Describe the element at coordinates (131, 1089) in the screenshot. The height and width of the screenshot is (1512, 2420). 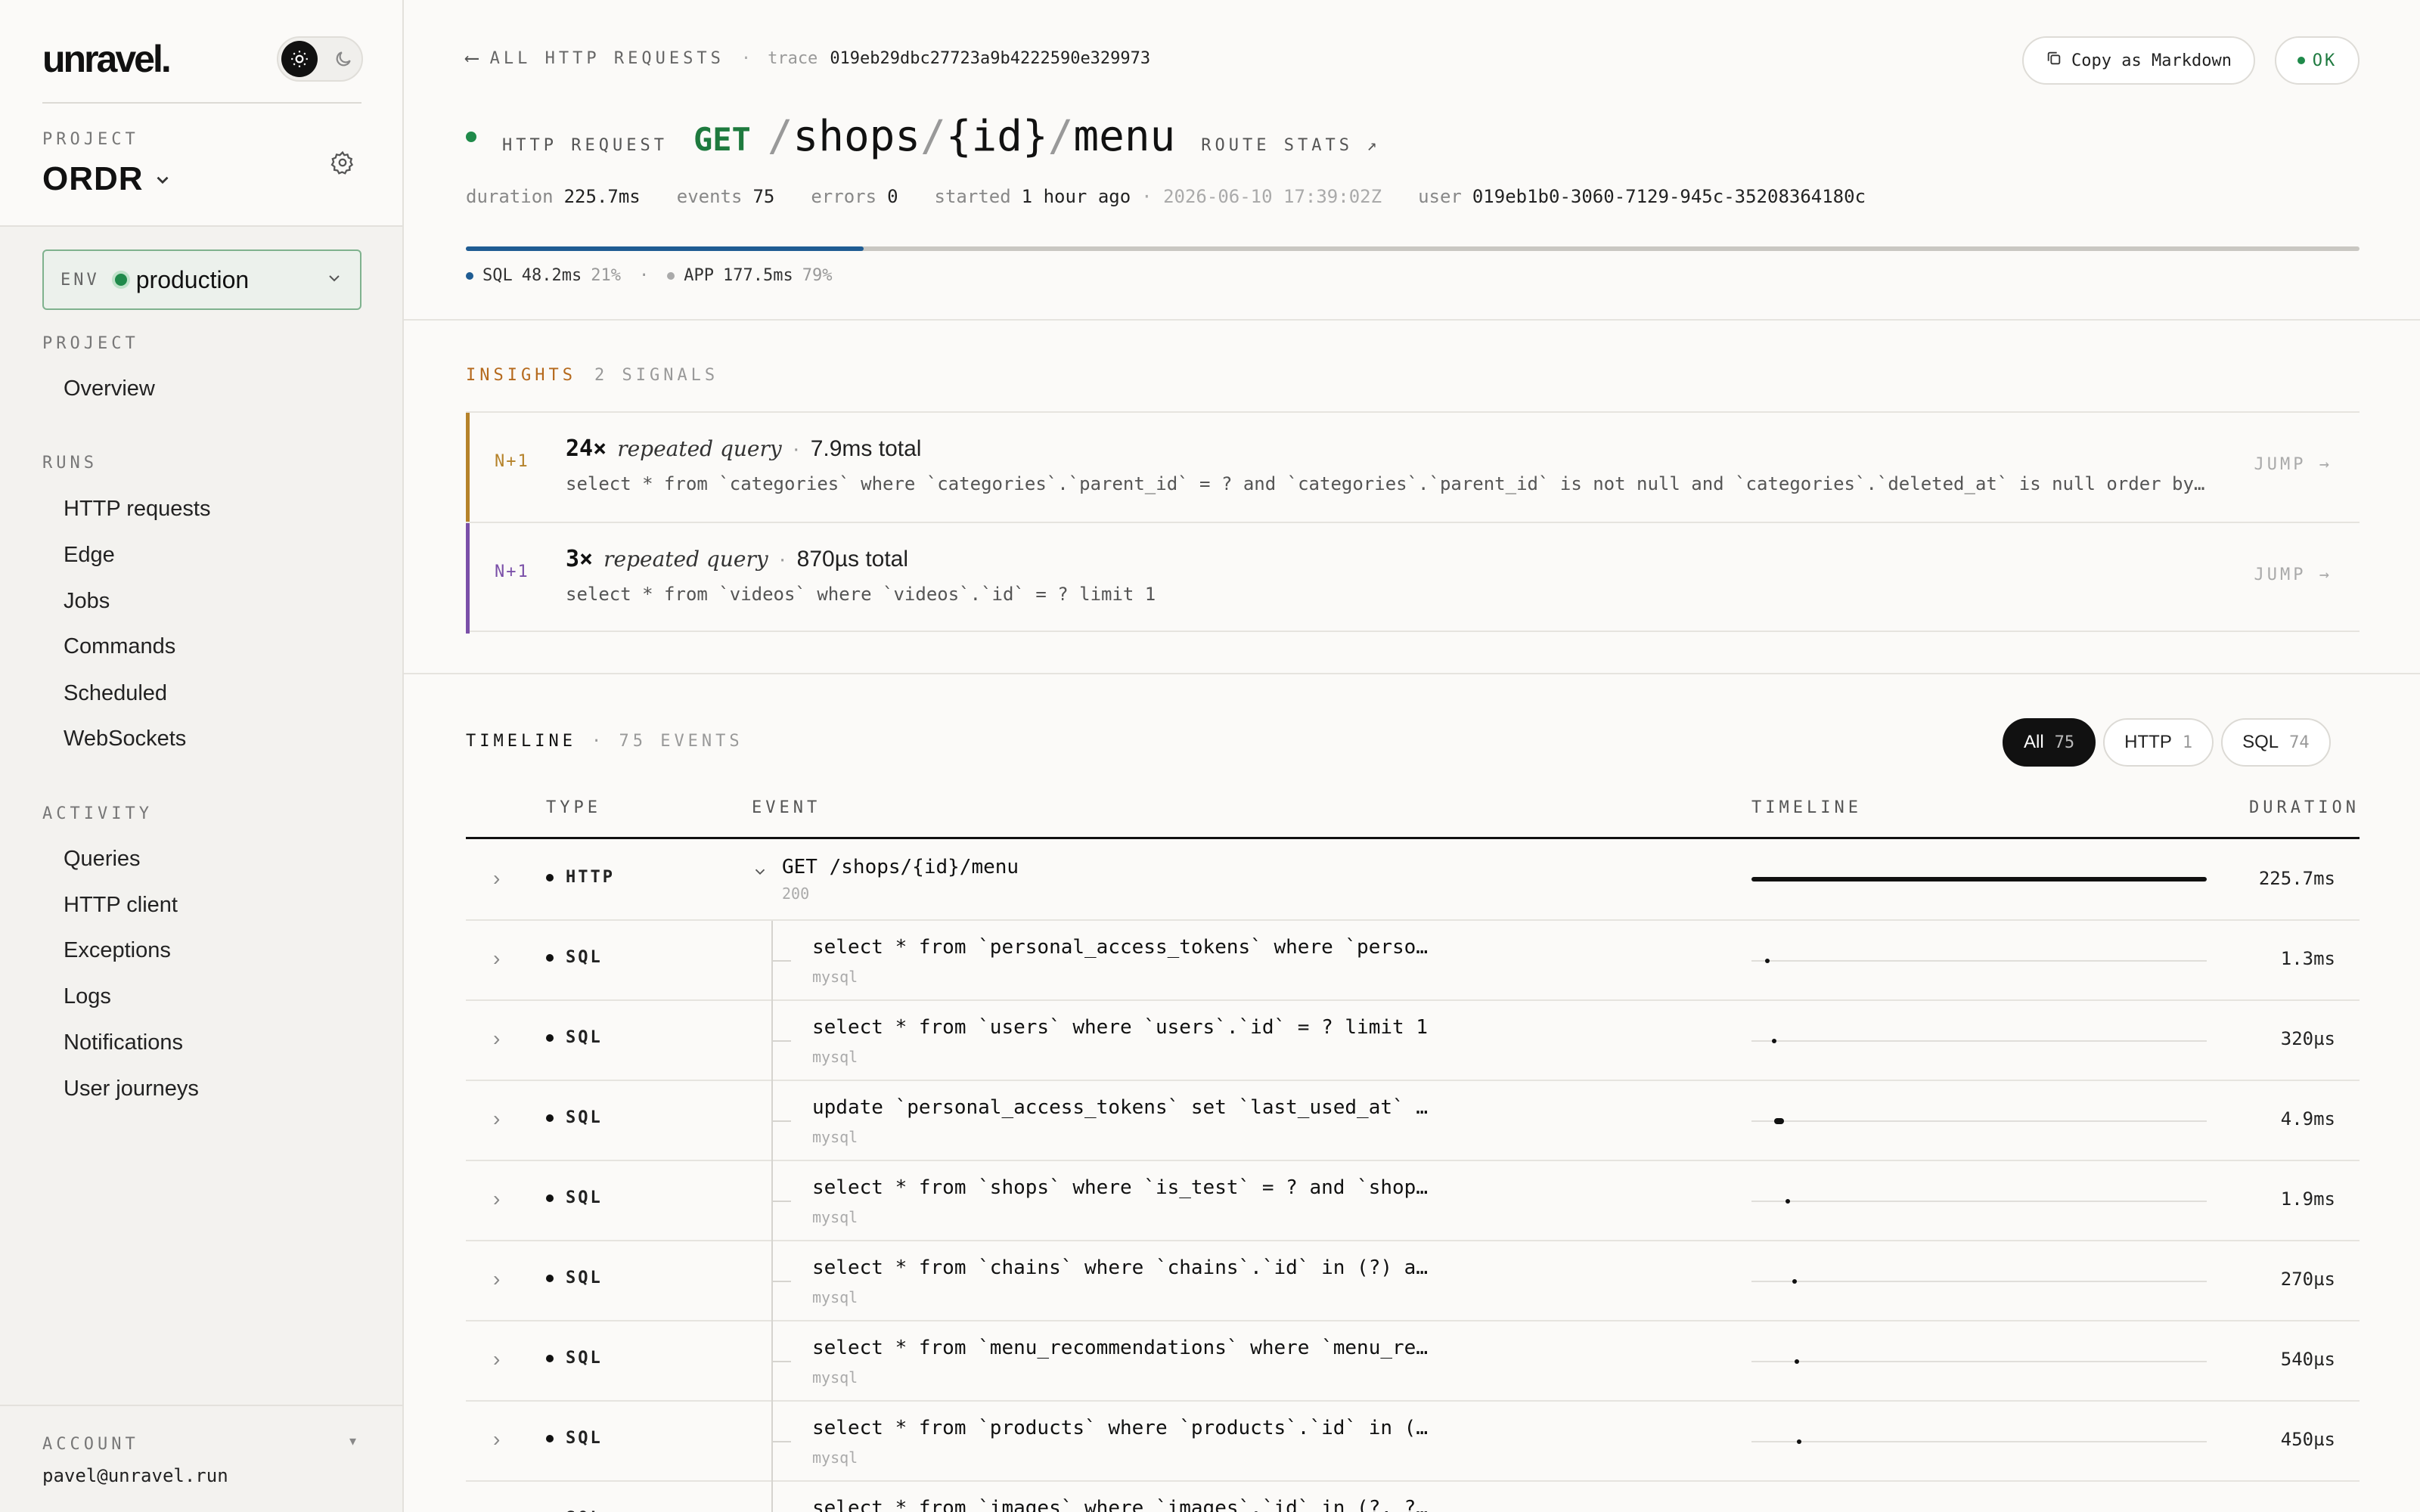
I see `sidebar-item-user-journeys: User journeys` at that location.